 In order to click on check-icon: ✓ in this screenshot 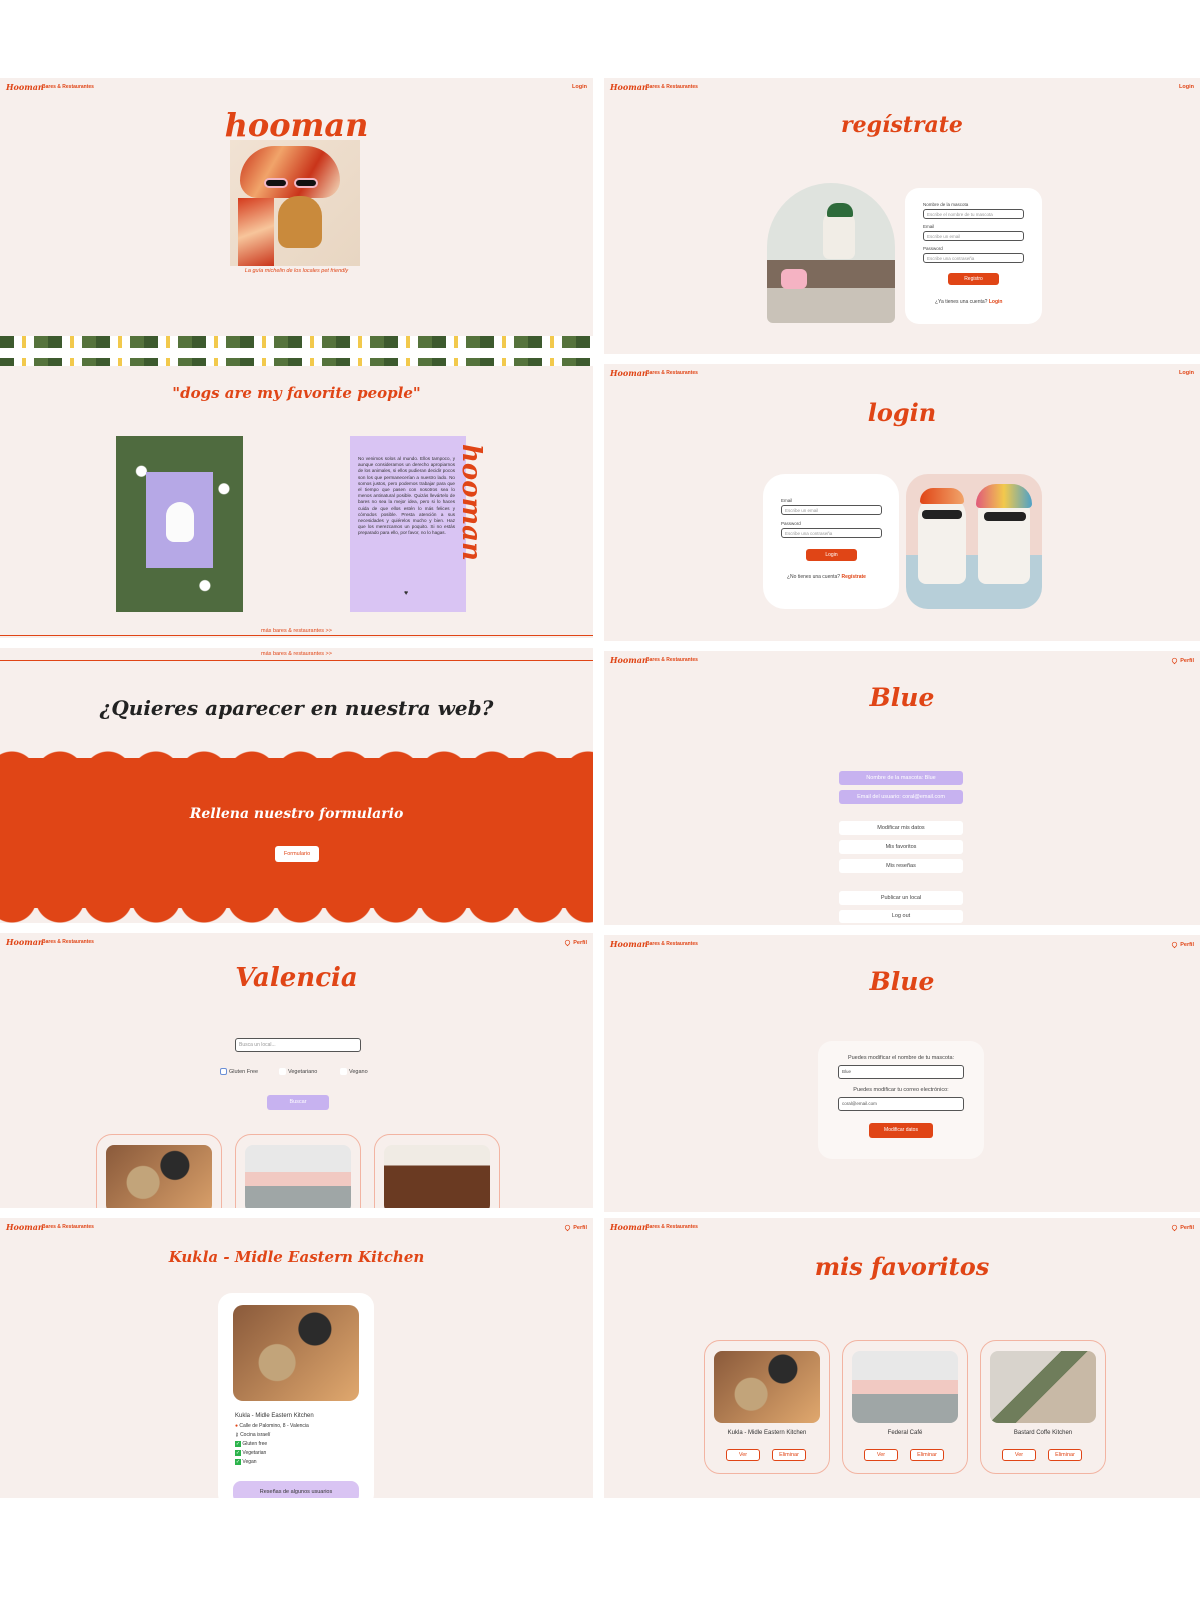, I will do `click(238, 1453)`.